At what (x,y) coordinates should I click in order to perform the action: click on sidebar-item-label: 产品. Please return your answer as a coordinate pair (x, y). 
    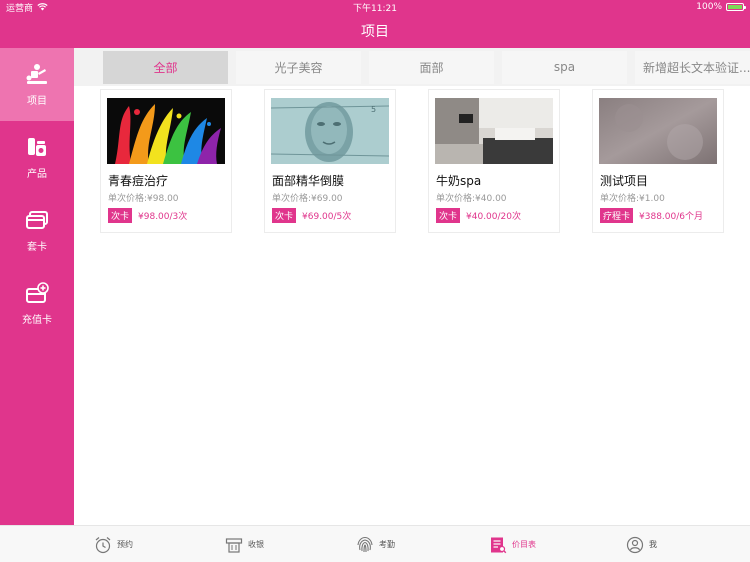
    Looking at the image, I should click on (37, 174).